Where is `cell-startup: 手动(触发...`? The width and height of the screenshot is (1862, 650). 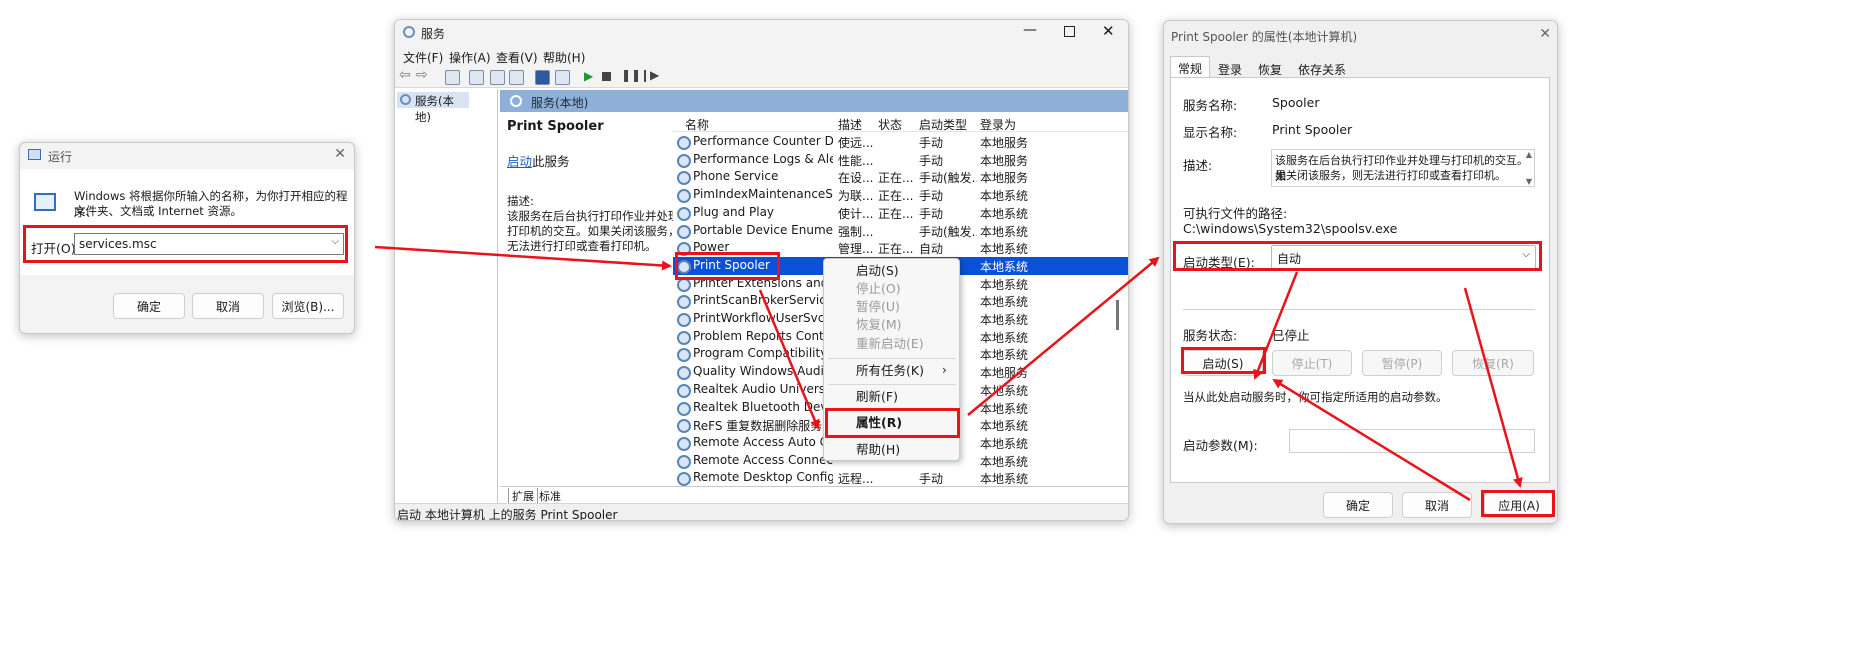 cell-startup: 手动(触发... is located at coordinates (948, 178).